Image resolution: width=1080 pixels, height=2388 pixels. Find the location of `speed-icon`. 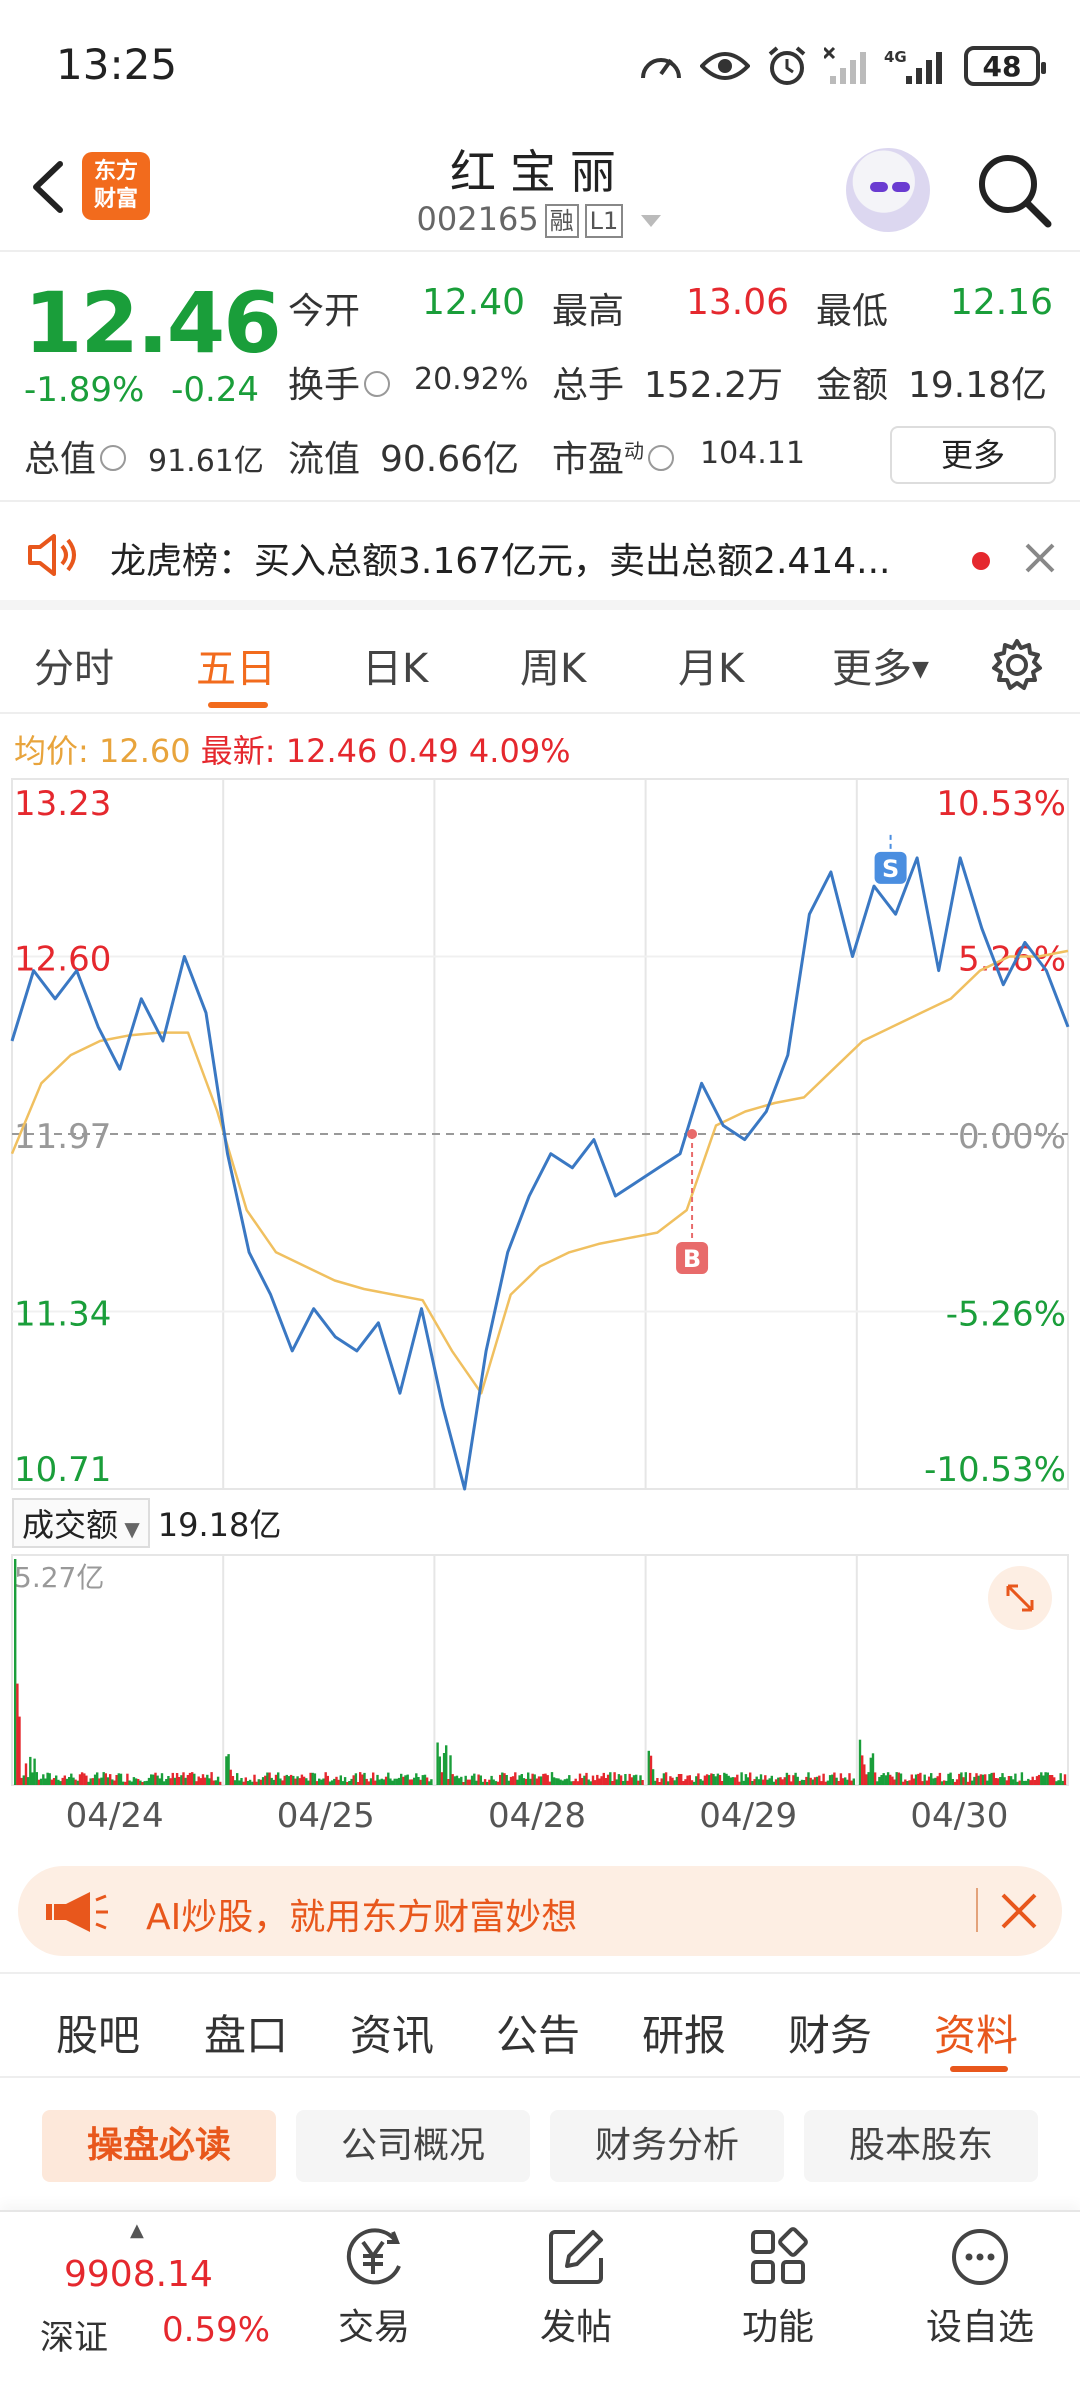

speed-icon is located at coordinates (661, 68).